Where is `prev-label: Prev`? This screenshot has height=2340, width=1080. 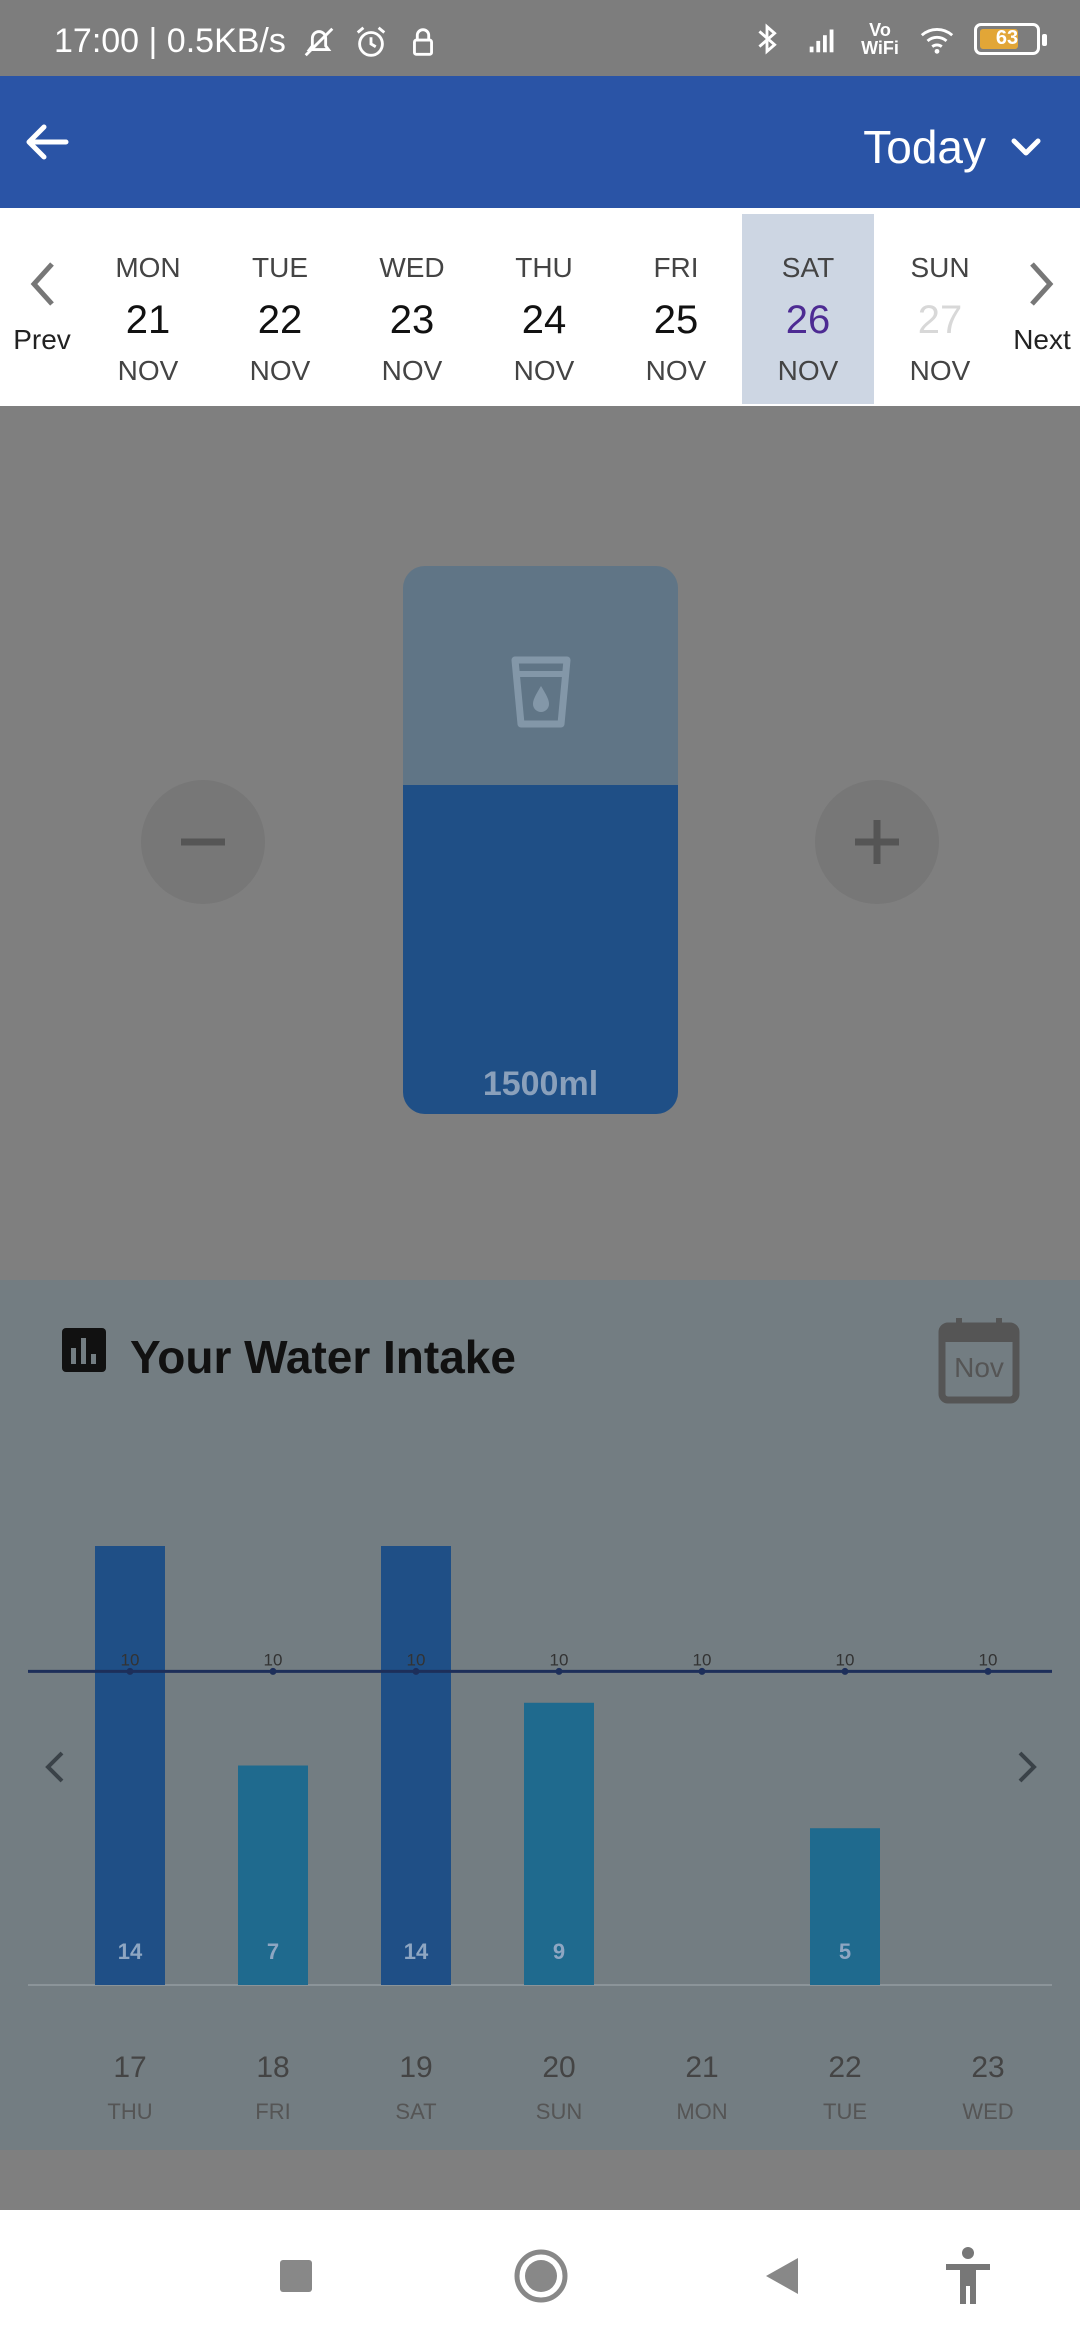 prev-label: Prev is located at coordinates (42, 339).